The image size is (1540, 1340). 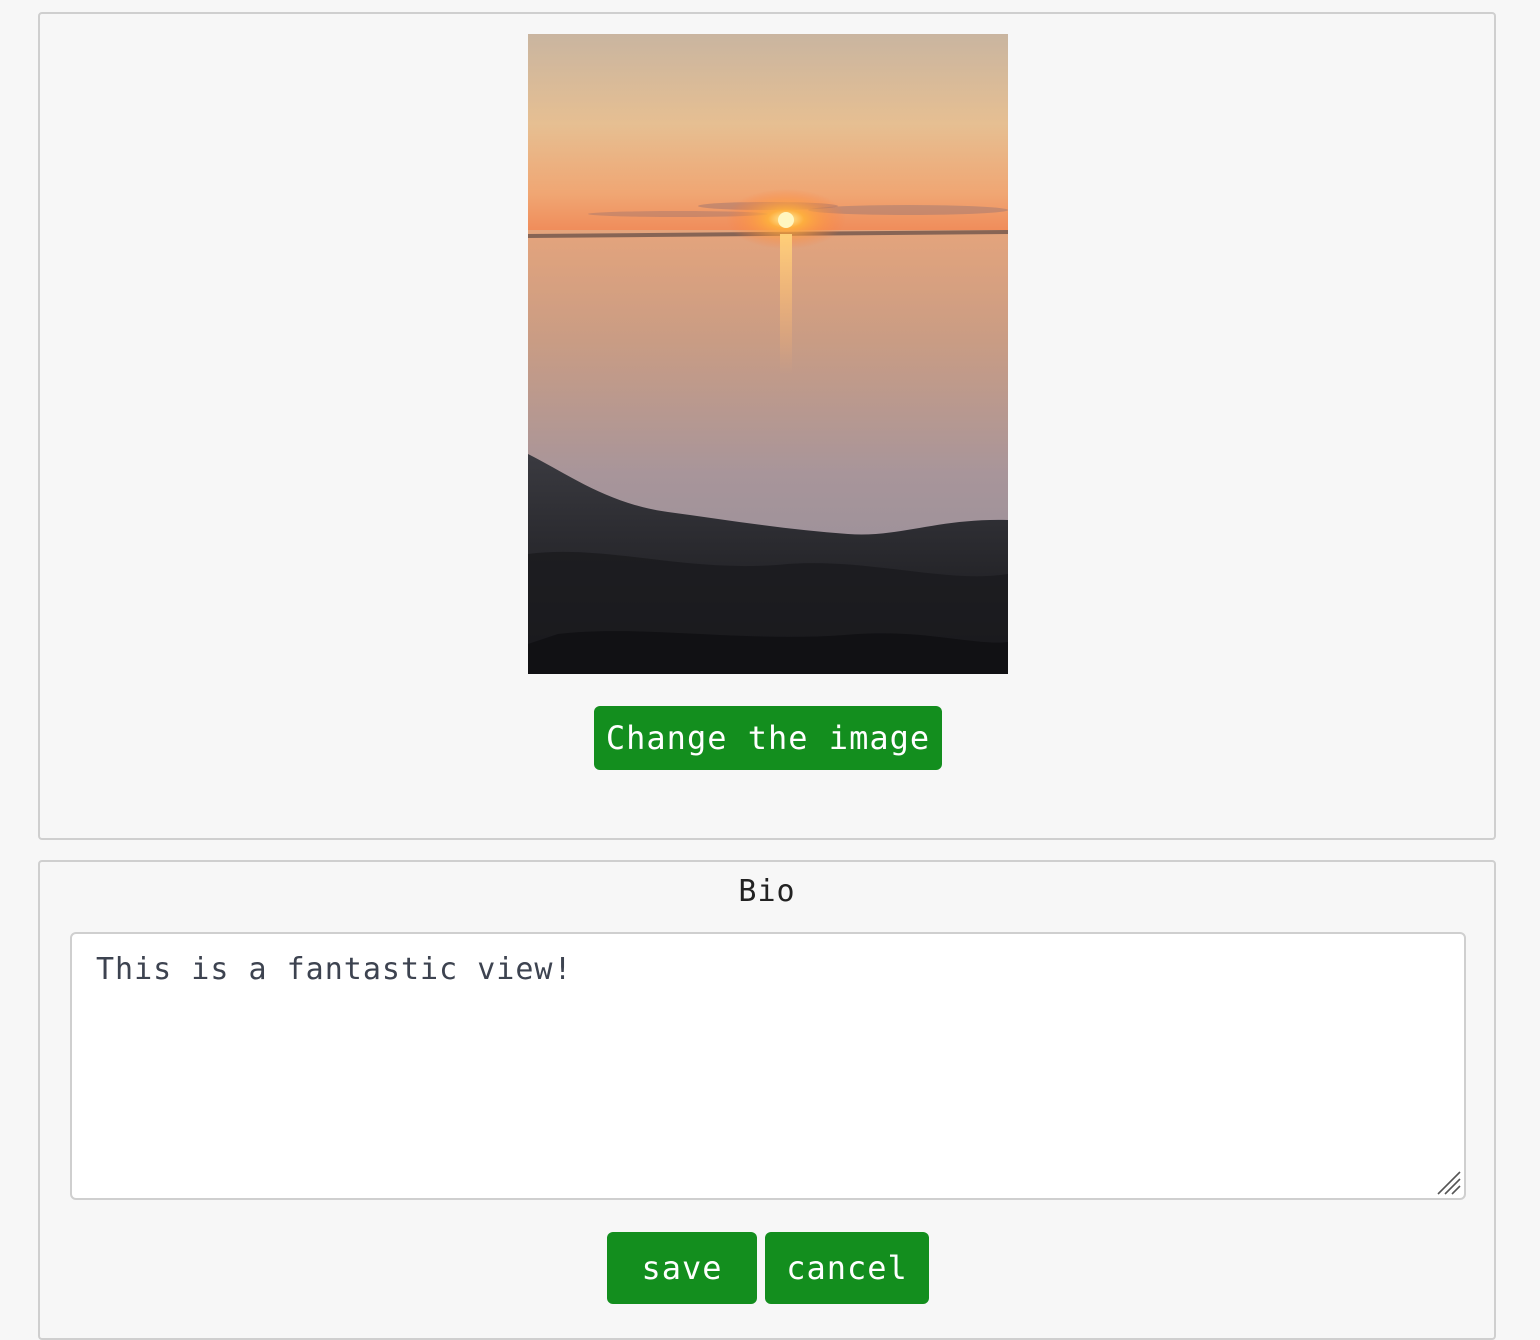 What do you see at coordinates (1448, 1182) in the screenshot?
I see `resize-handle-icon` at bounding box center [1448, 1182].